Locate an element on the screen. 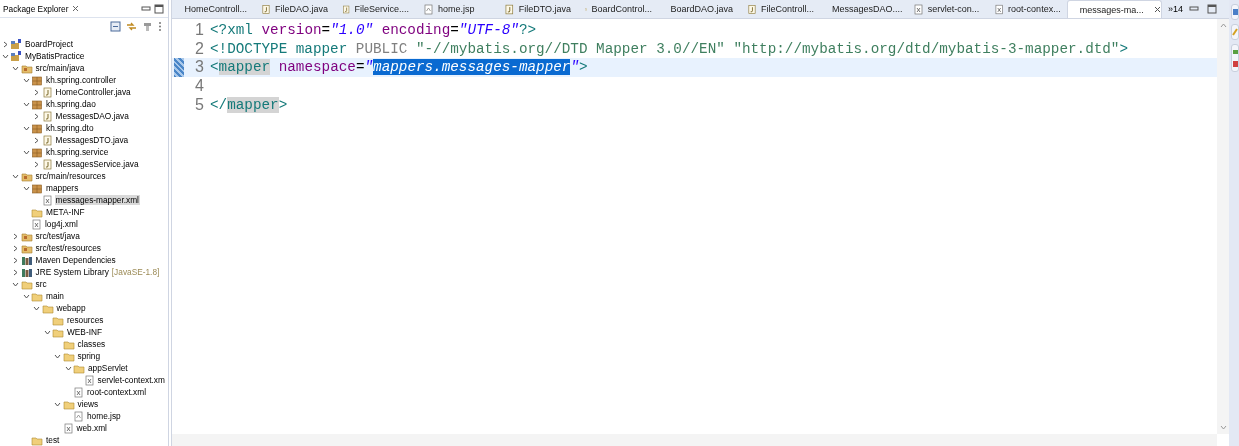 The height and width of the screenshot is (446, 1239). tree-item: servlet-context.xm is located at coordinates (131, 380).